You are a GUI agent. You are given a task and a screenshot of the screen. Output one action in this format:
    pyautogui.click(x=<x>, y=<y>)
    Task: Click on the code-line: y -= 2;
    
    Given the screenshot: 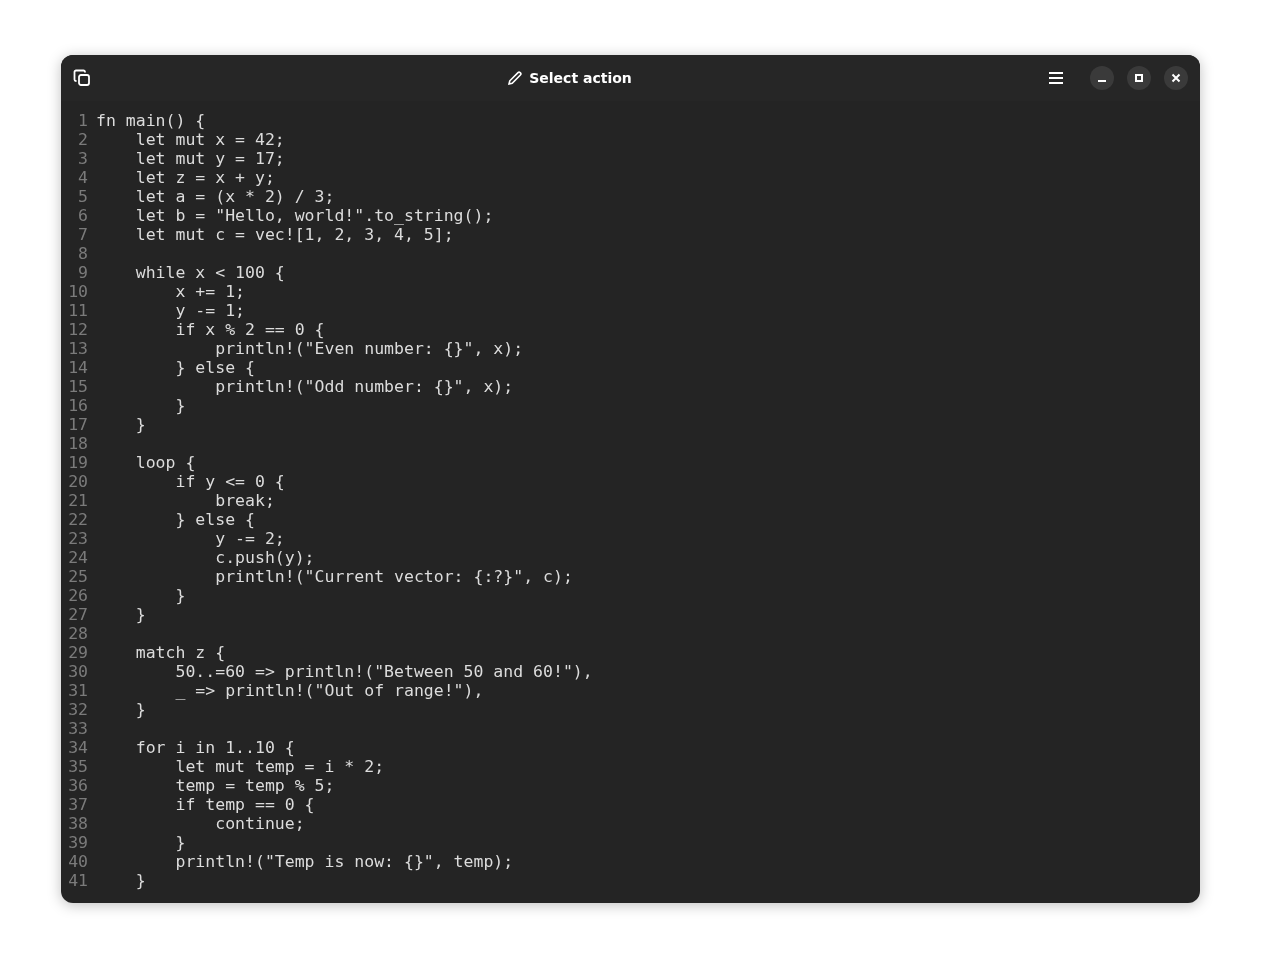 What is the action you would take?
    pyautogui.click(x=249, y=538)
    